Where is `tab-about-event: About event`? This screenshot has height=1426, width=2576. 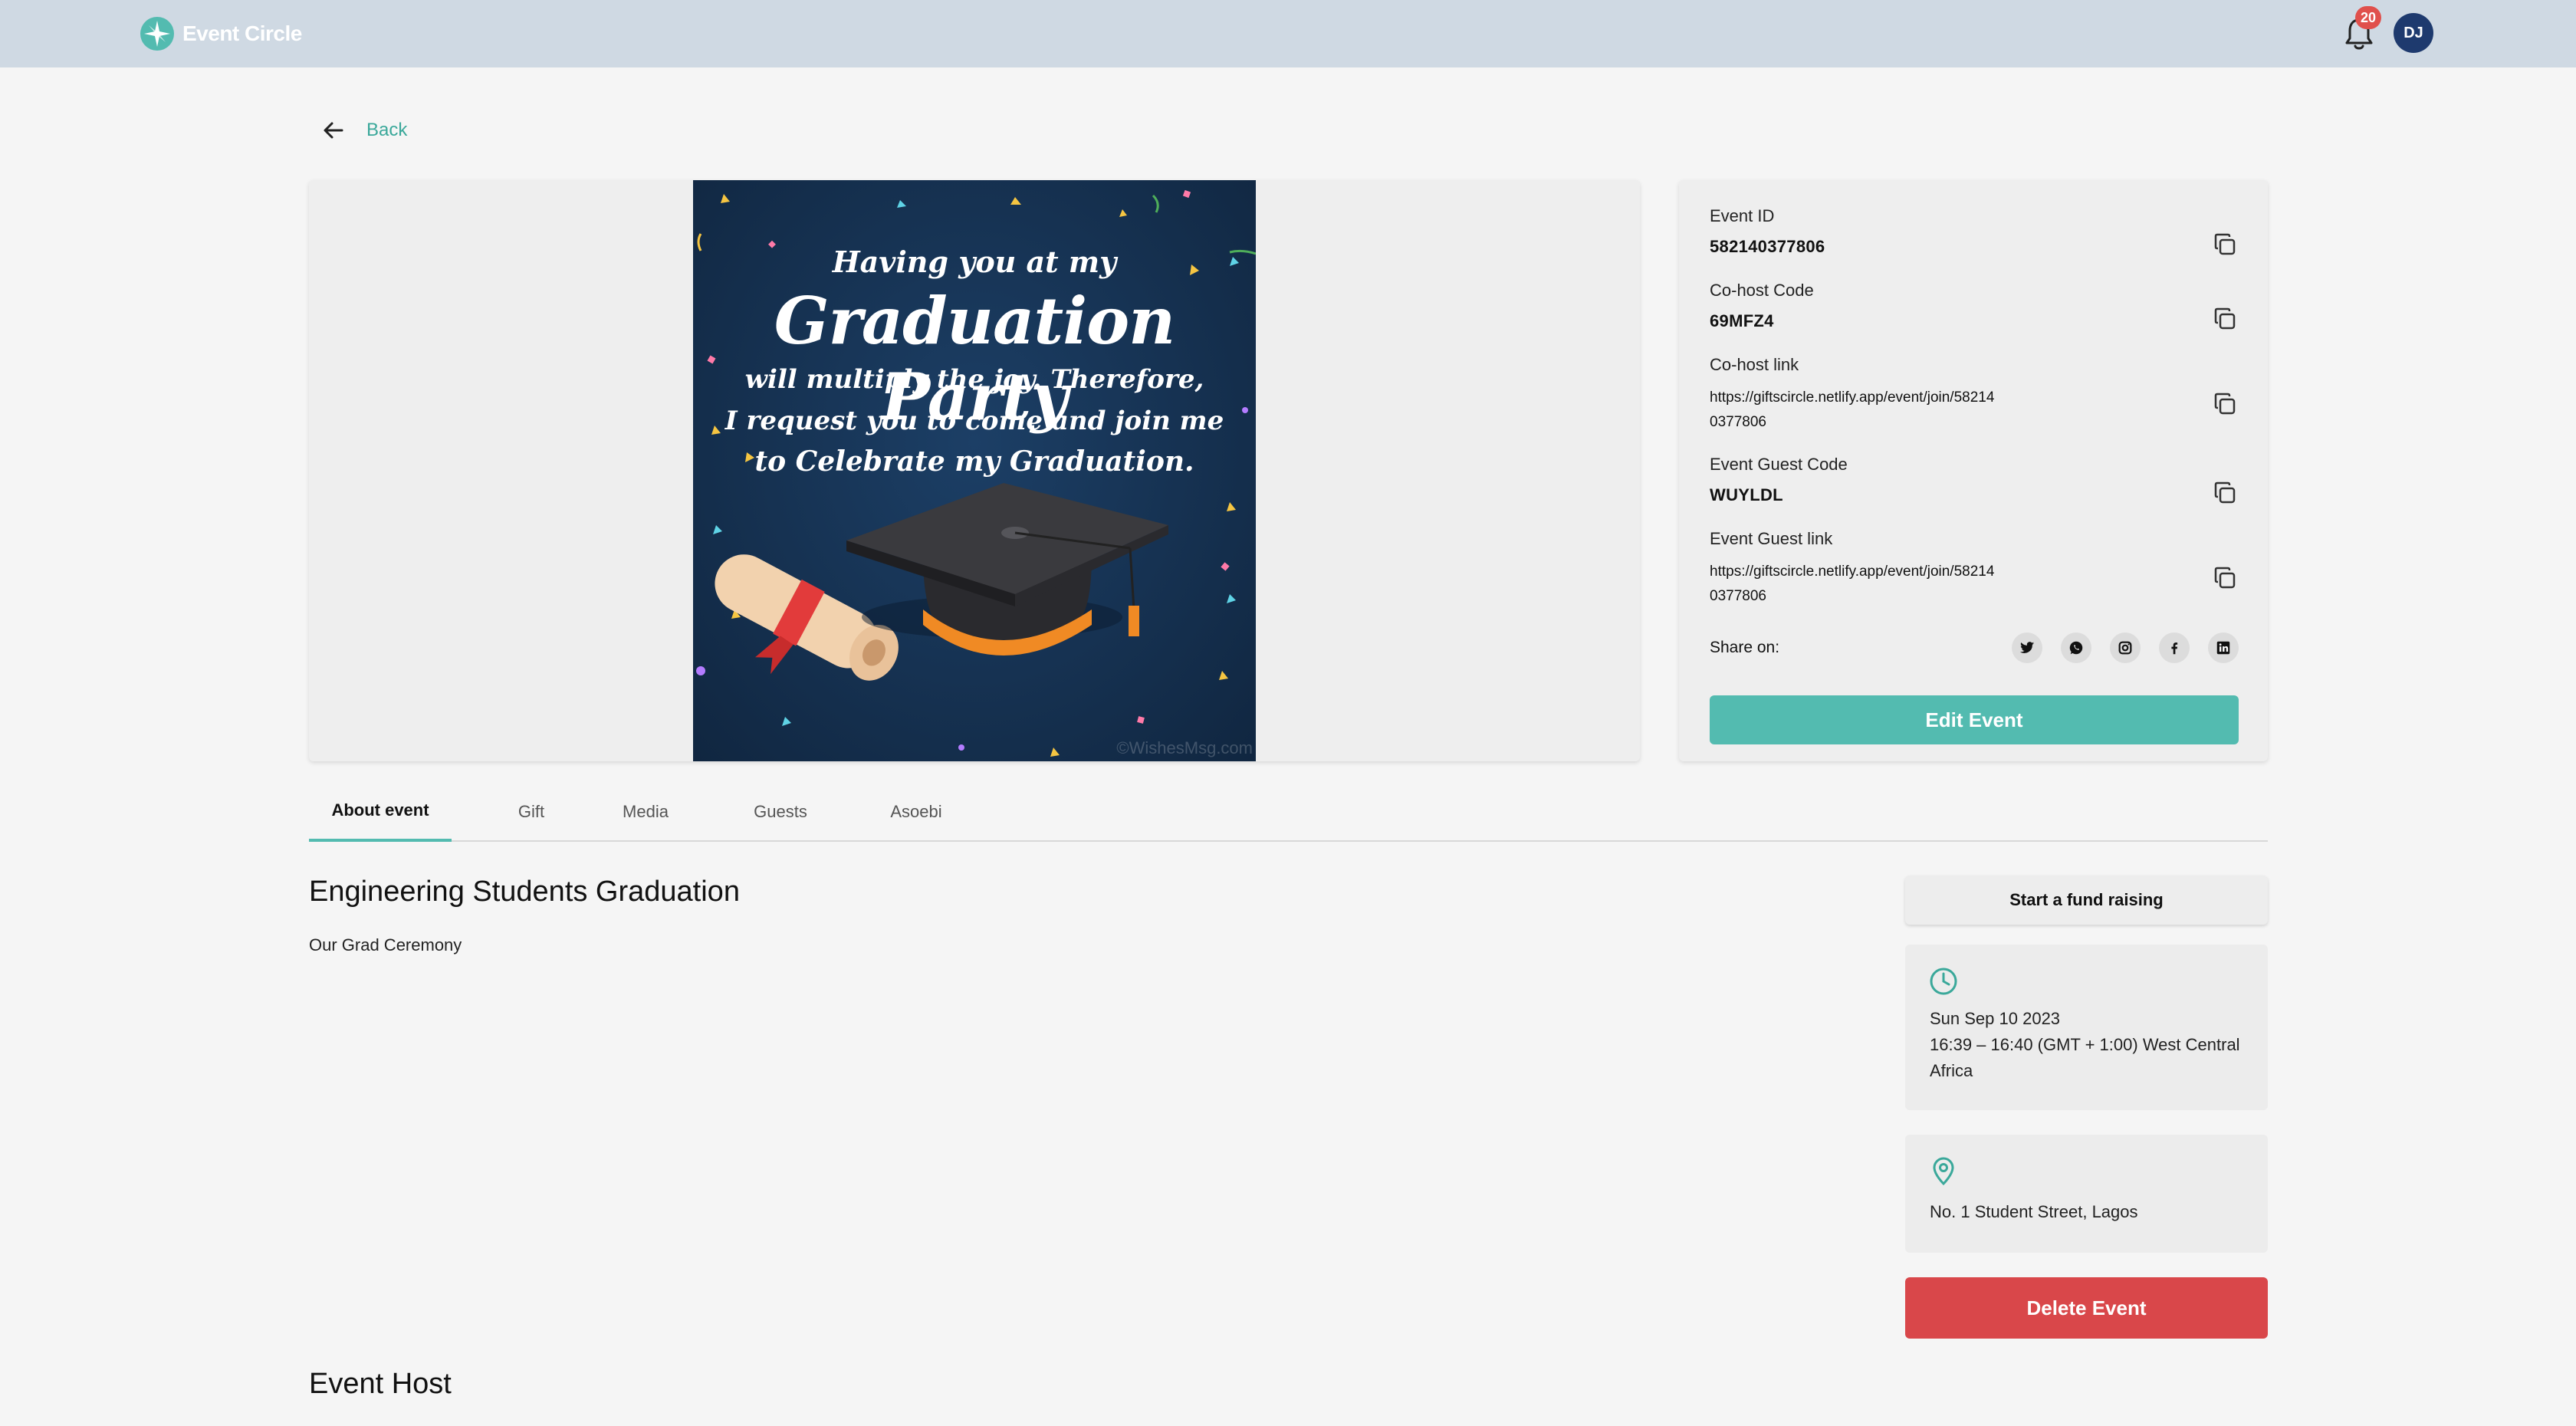 tab-about-event: About event is located at coordinates (380, 812).